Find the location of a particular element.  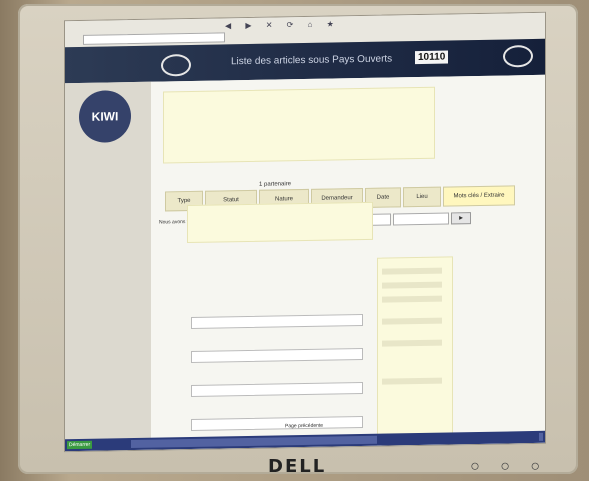

sidebar: KIWI is located at coordinates (108, 266).